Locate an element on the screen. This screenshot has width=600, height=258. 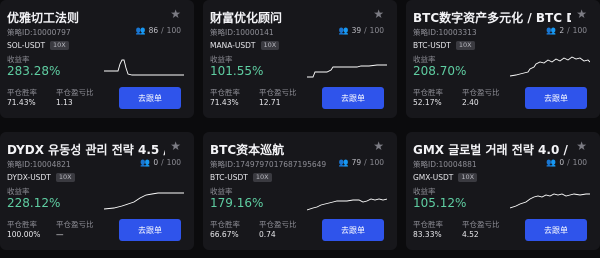
strategy-title: 优雅切工法则 is located at coordinates (86, 17).